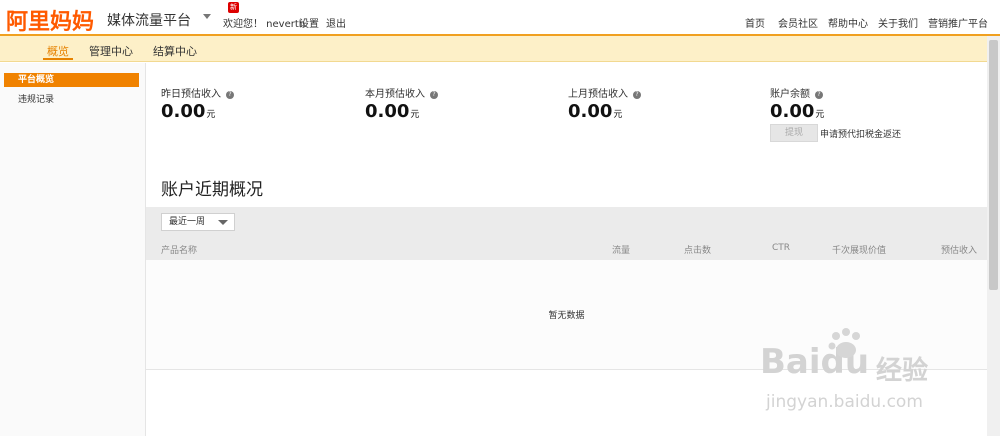 The width and height of the screenshot is (1000, 436). What do you see at coordinates (755, 22) in the screenshot?
I see `top-link-home: 首页` at bounding box center [755, 22].